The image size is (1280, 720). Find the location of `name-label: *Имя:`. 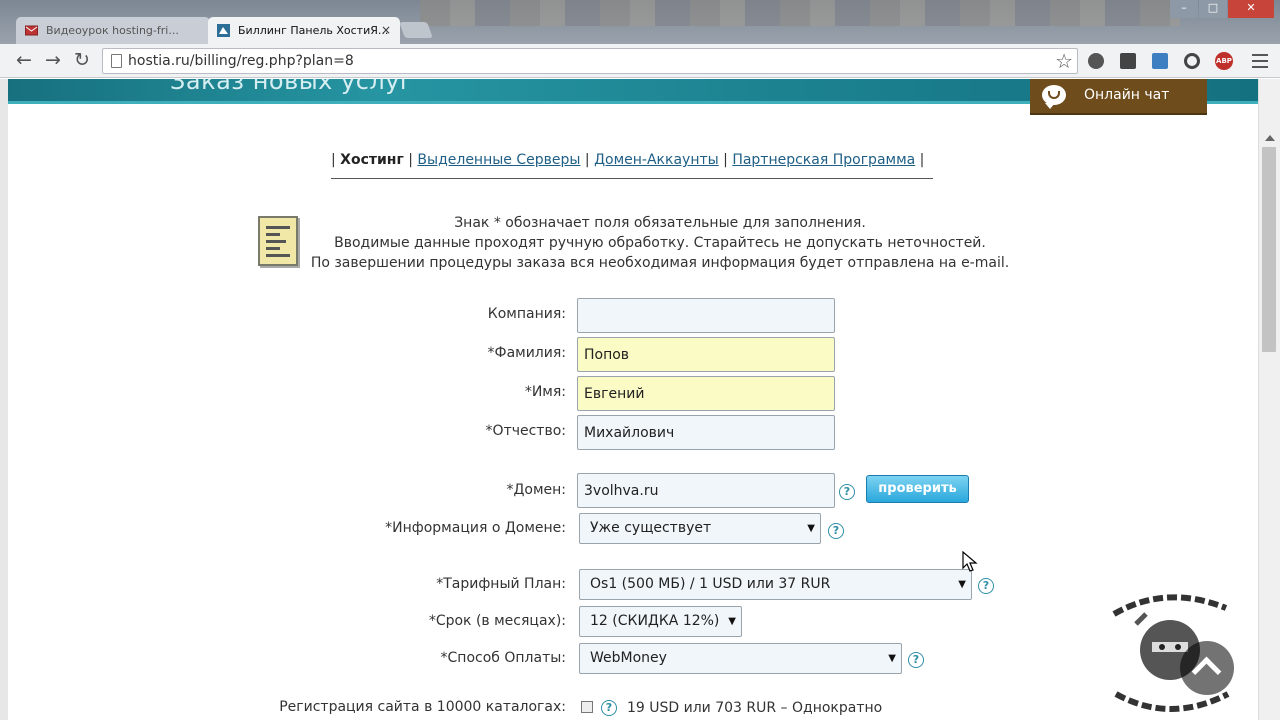

name-label: *Имя: is located at coordinates (545, 392).